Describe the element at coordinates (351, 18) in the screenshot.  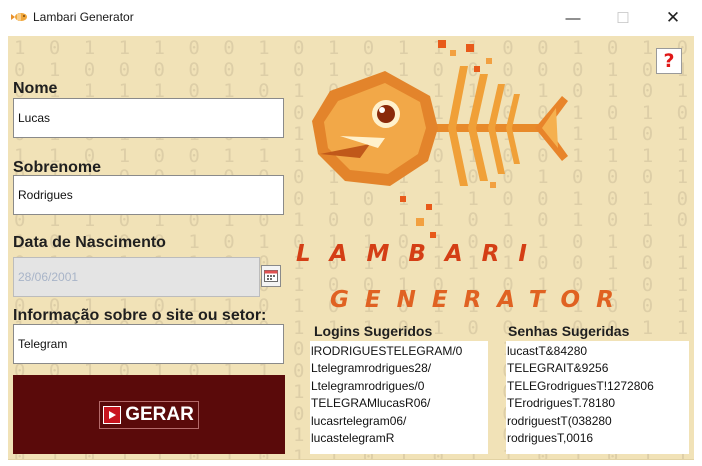
I see `title-bar: Lambari Generator — ☐ ✕` at that location.